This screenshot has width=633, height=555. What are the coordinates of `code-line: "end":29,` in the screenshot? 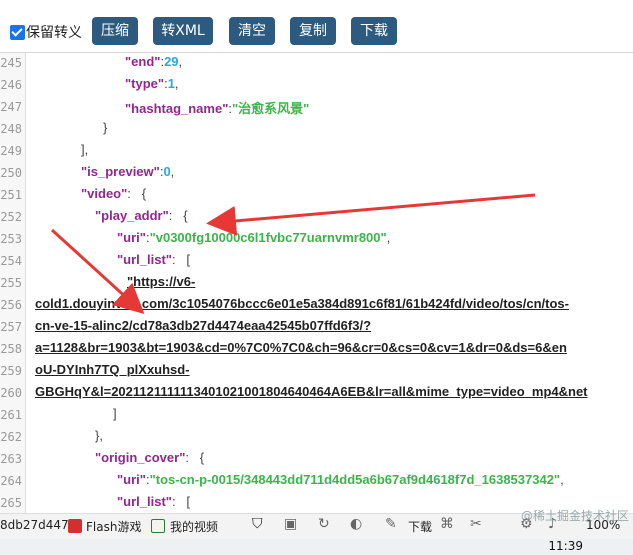 It's located at (153, 61).